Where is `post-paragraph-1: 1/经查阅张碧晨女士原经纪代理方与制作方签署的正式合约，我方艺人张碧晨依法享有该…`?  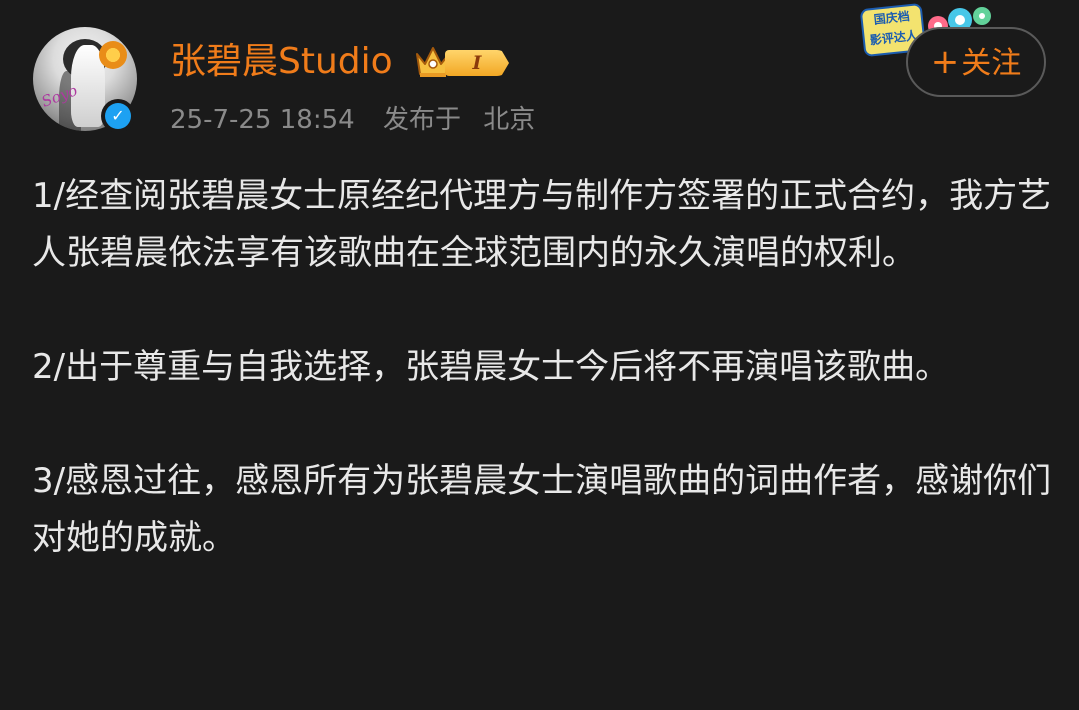
post-paragraph-1: 1/经查阅张碧晨女士原经纪代理方与制作方签署的正式合约，我方艺人张碧晨依法享有该… is located at coordinates (542, 224).